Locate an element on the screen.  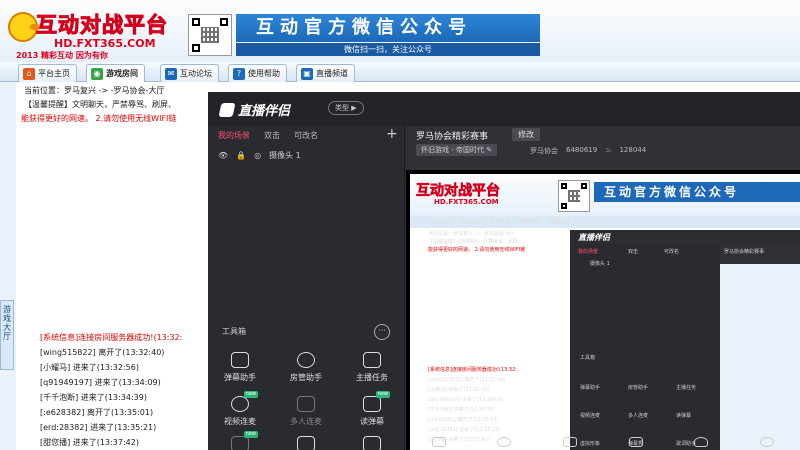
preview-tool: 主播任务 is located at coordinates (686, 388).